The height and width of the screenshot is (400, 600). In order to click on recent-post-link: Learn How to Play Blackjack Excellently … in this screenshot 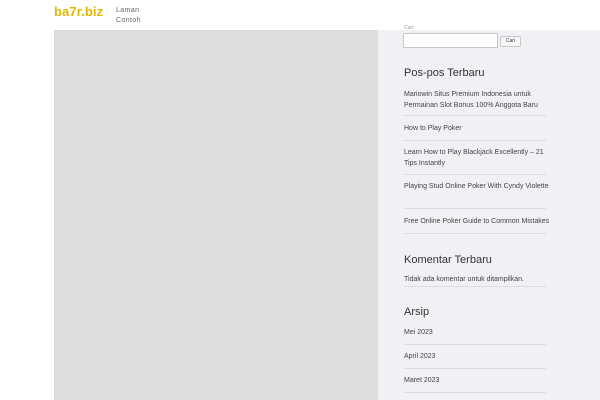, I will do `click(476, 158)`.